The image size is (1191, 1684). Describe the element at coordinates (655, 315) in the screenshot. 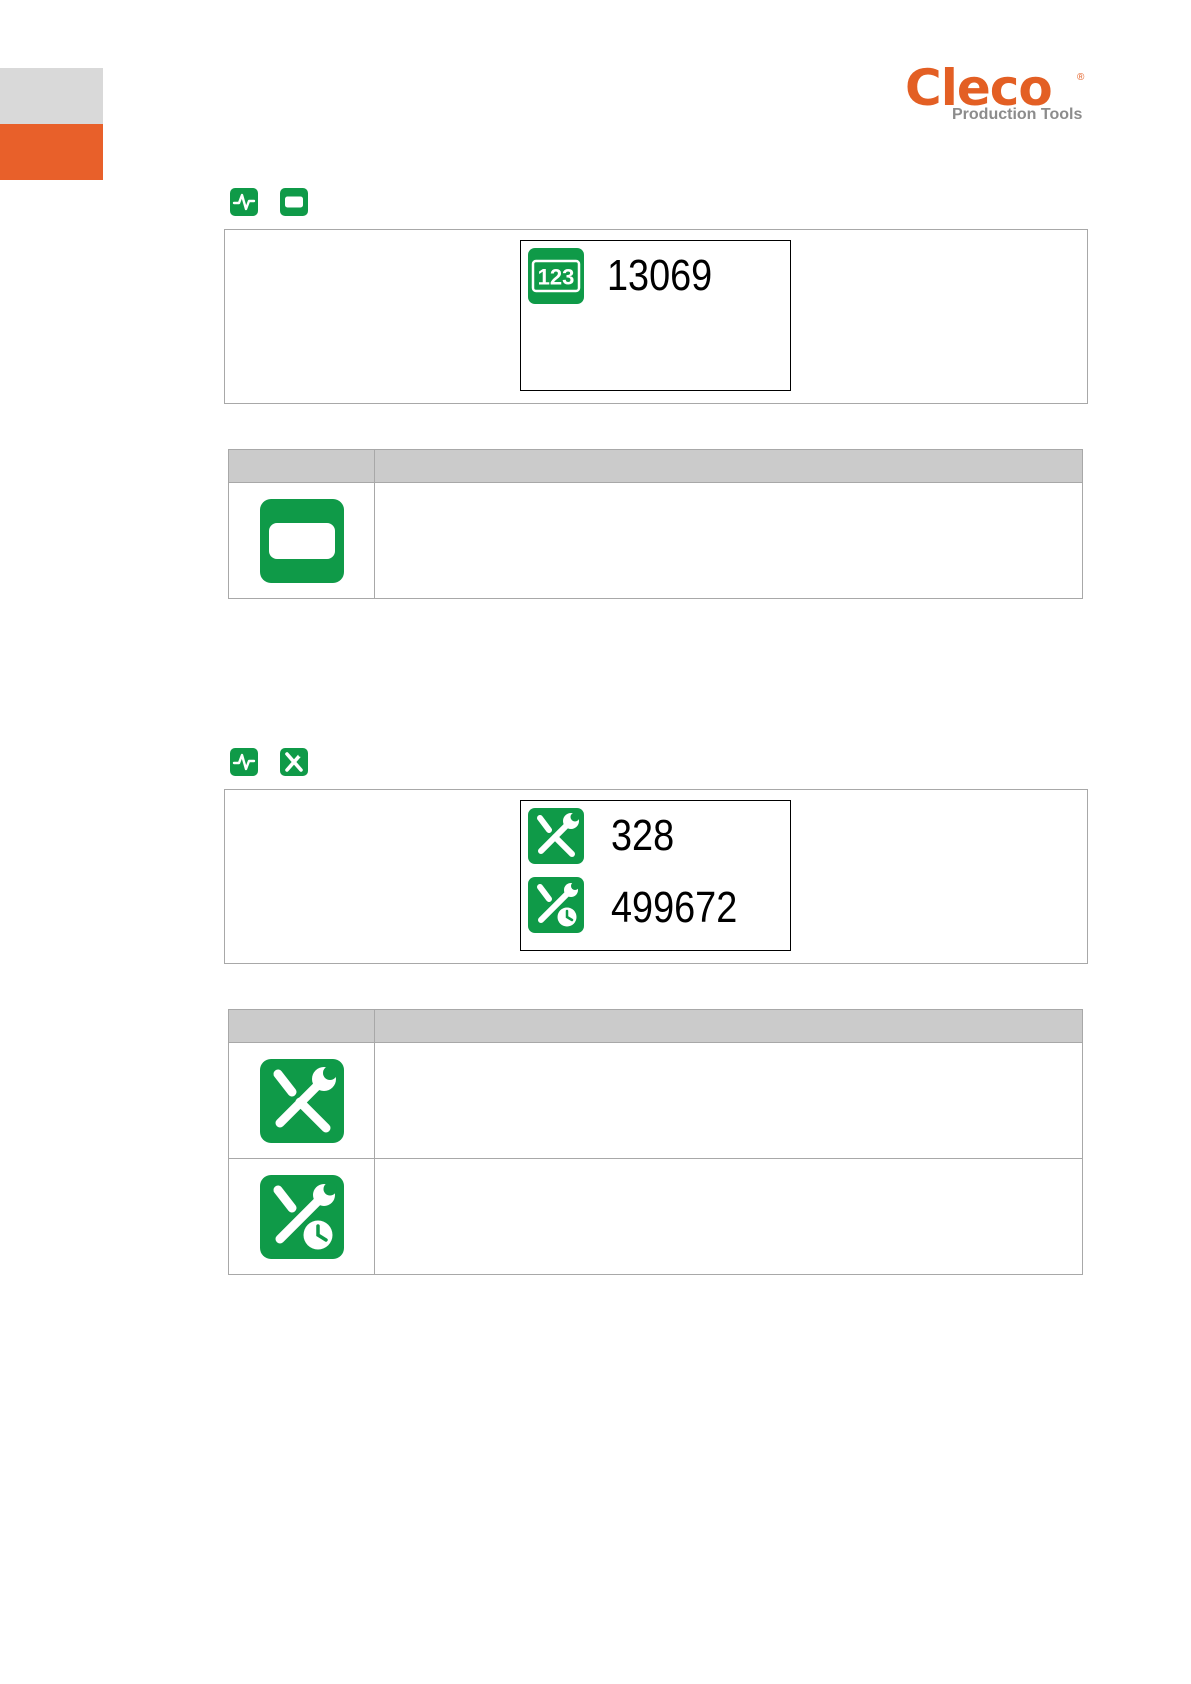

I see `device-display: 123 13069` at that location.